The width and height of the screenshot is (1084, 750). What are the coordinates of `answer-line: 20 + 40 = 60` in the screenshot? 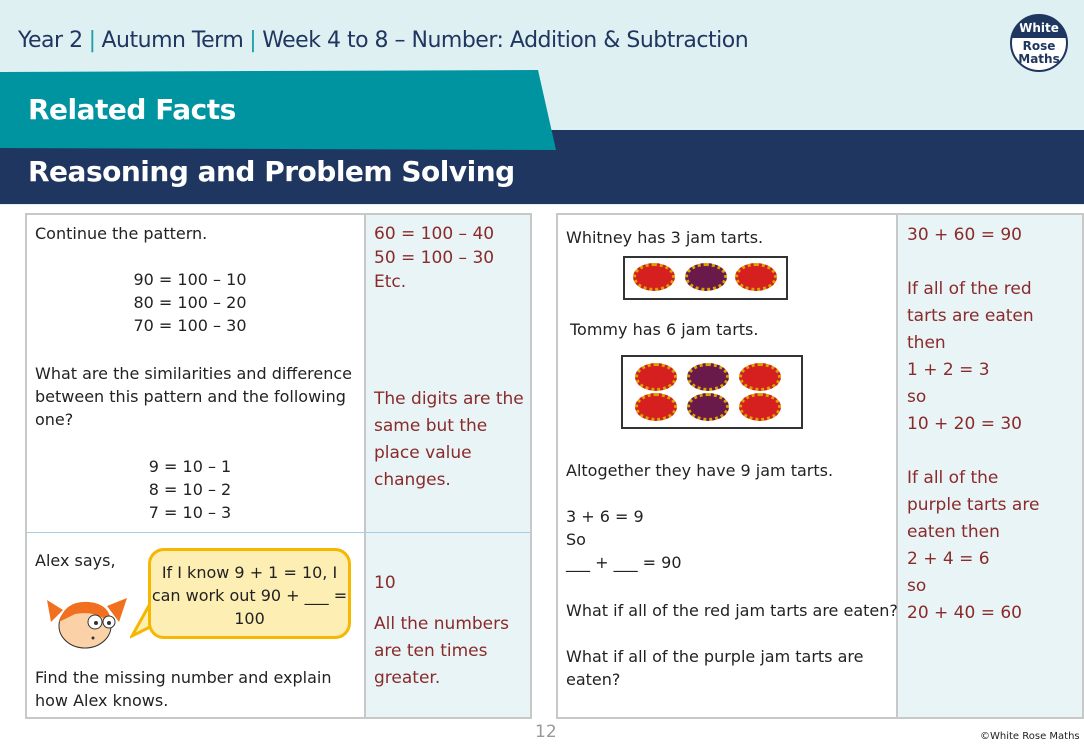 It's located at (964, 613).